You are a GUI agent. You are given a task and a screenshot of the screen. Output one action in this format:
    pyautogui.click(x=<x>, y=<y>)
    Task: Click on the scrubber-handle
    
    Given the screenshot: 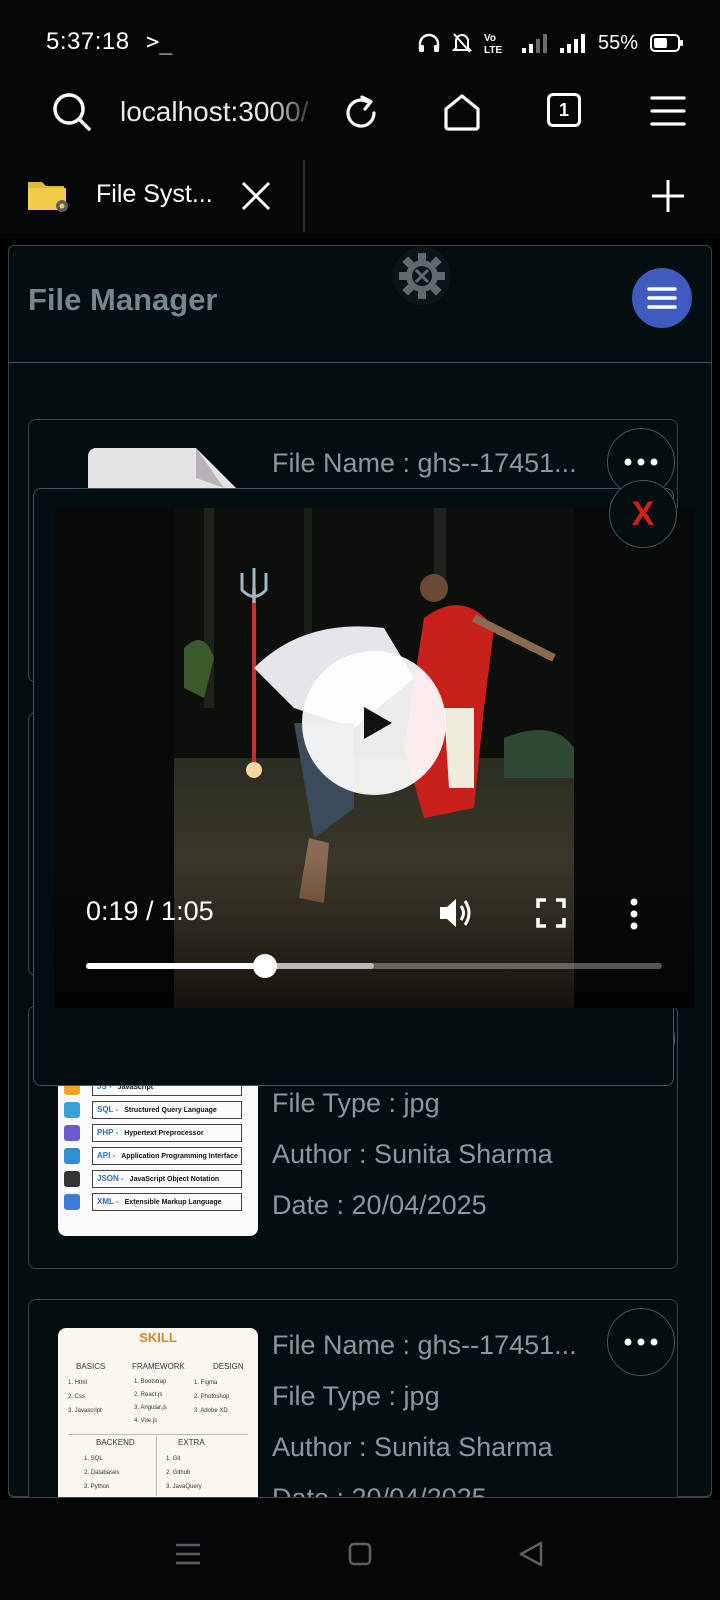 What is the action you would take?
    pyautogui.click(x=264, y=966)
    